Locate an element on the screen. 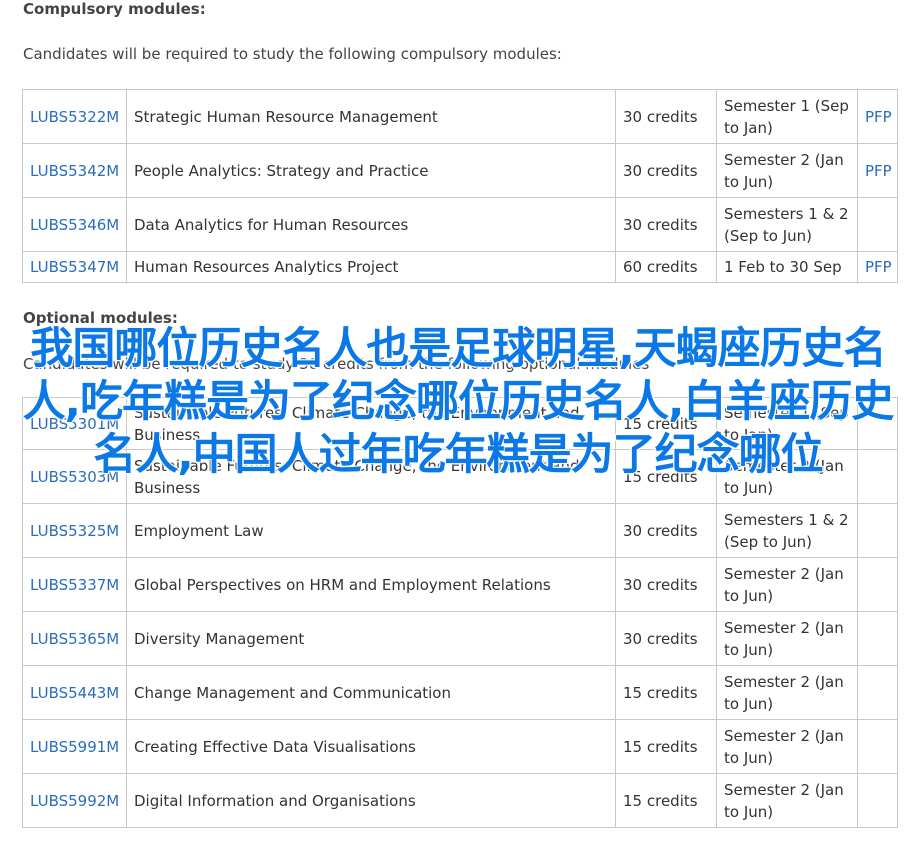 The image size is (916, 845). module-code-cell: LUBS5337M is located at coordinates (74, 584).